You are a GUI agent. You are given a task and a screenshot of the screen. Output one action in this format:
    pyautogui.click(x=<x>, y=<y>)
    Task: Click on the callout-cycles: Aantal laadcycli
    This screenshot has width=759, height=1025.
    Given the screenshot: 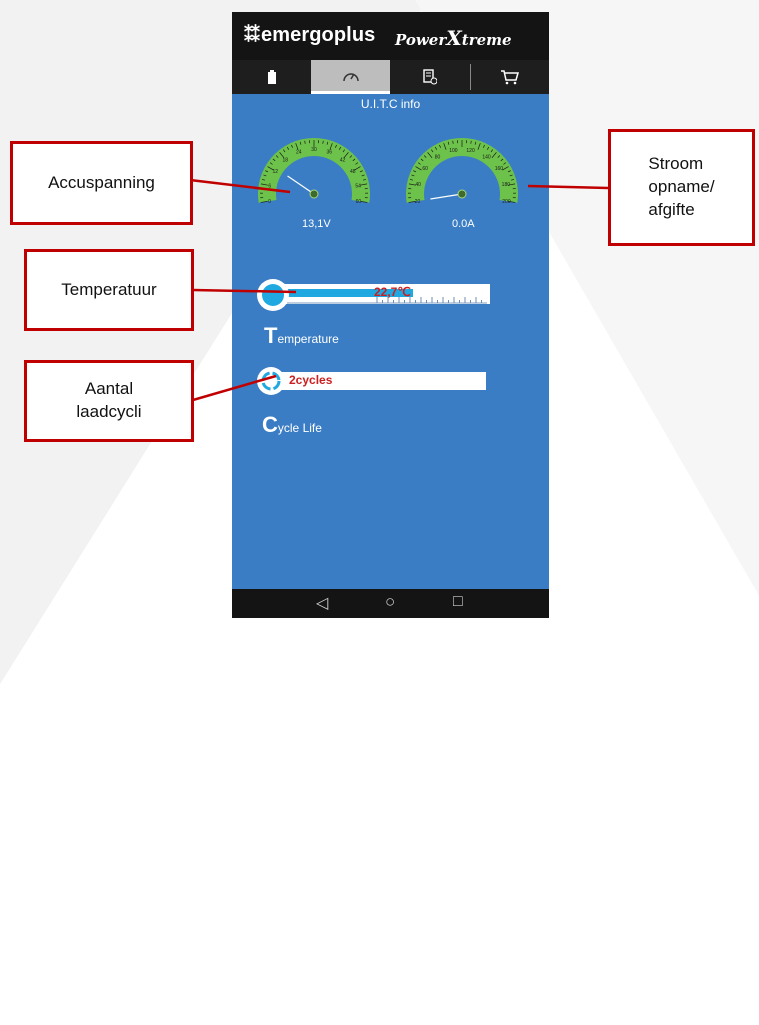 What is the action you would take?
    pyautogui.click(x=109, y=401)
    